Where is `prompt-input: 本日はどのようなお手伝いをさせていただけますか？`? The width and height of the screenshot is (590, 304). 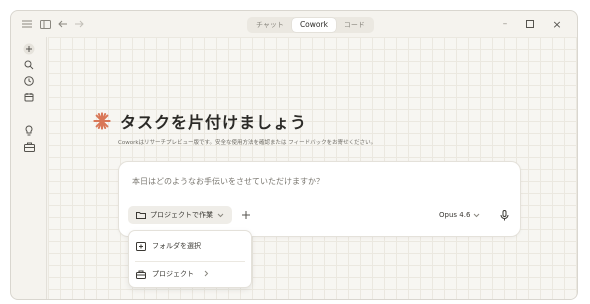 prompt-input: 本日はどのようなお手伝いをさせていただけますか？ is located at coordinates (228, 181).